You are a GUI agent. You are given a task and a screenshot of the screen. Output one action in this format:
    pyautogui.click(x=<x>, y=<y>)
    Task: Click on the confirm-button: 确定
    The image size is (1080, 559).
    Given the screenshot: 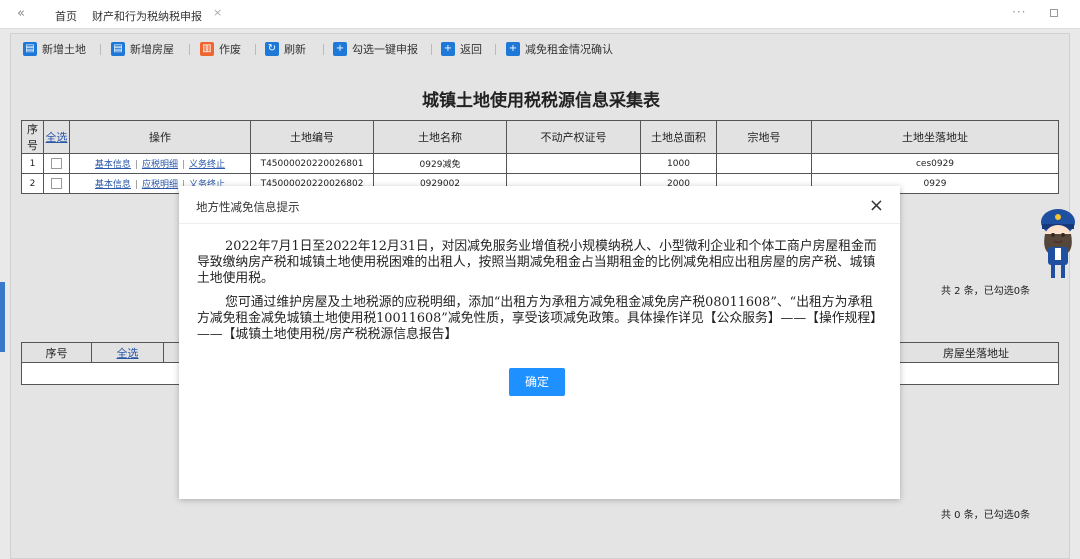 What is the action you would take?
    pyautogui.click(x=537, y=382)
    